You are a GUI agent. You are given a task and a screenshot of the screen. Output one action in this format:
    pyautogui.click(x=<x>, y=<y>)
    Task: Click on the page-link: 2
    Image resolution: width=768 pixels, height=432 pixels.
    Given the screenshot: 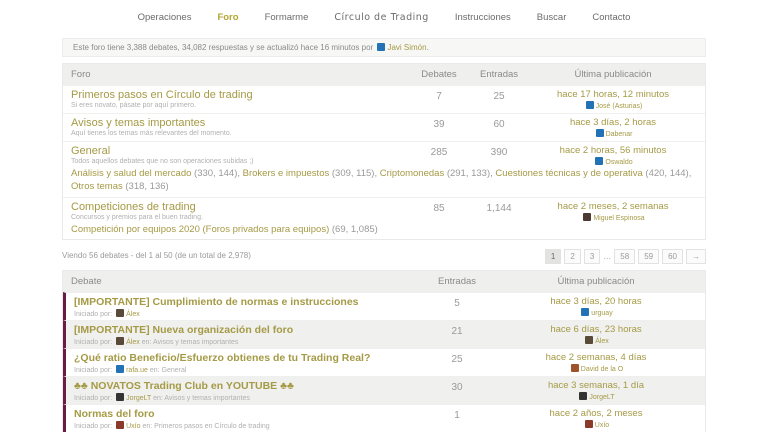 What is the action you would take?
    pyautogui.click(x=572, y=257)
    